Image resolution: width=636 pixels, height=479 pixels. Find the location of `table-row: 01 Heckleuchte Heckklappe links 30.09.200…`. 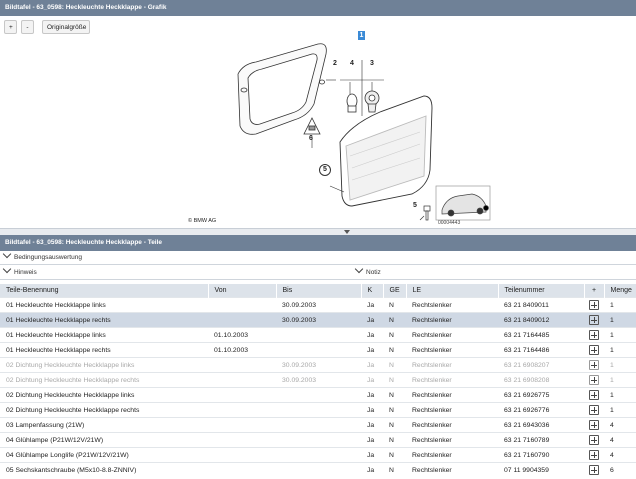

table-row: 01 Heckleuchte Heckklappe links 30.09.200… is located at coordinates (318, 305).